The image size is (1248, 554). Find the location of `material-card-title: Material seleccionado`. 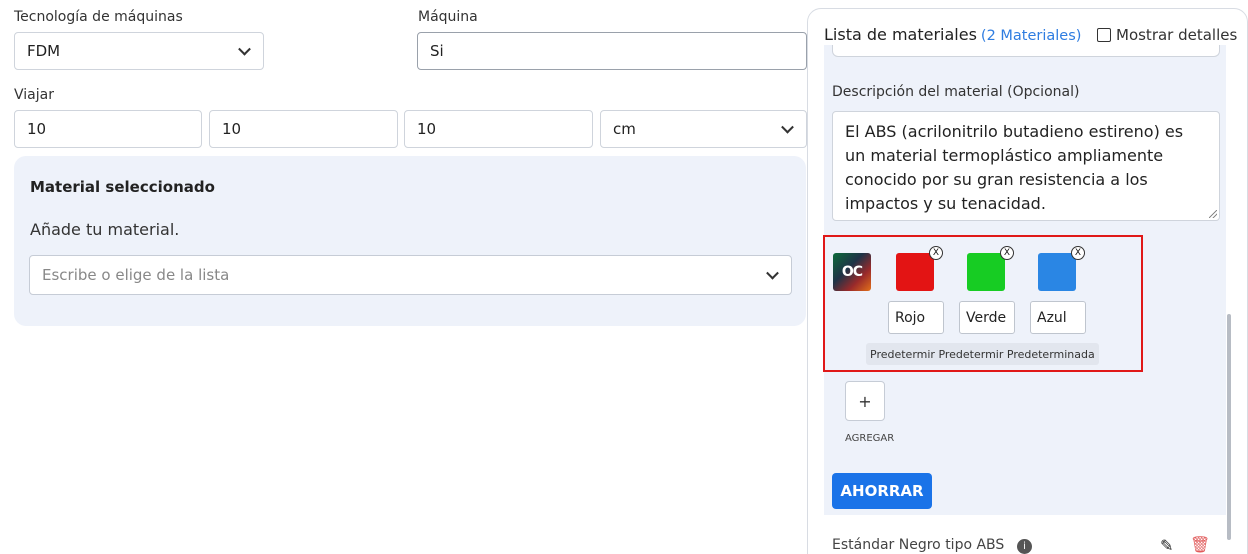

material-card-title: Material seleccionado is located at coordinates (122, 187).